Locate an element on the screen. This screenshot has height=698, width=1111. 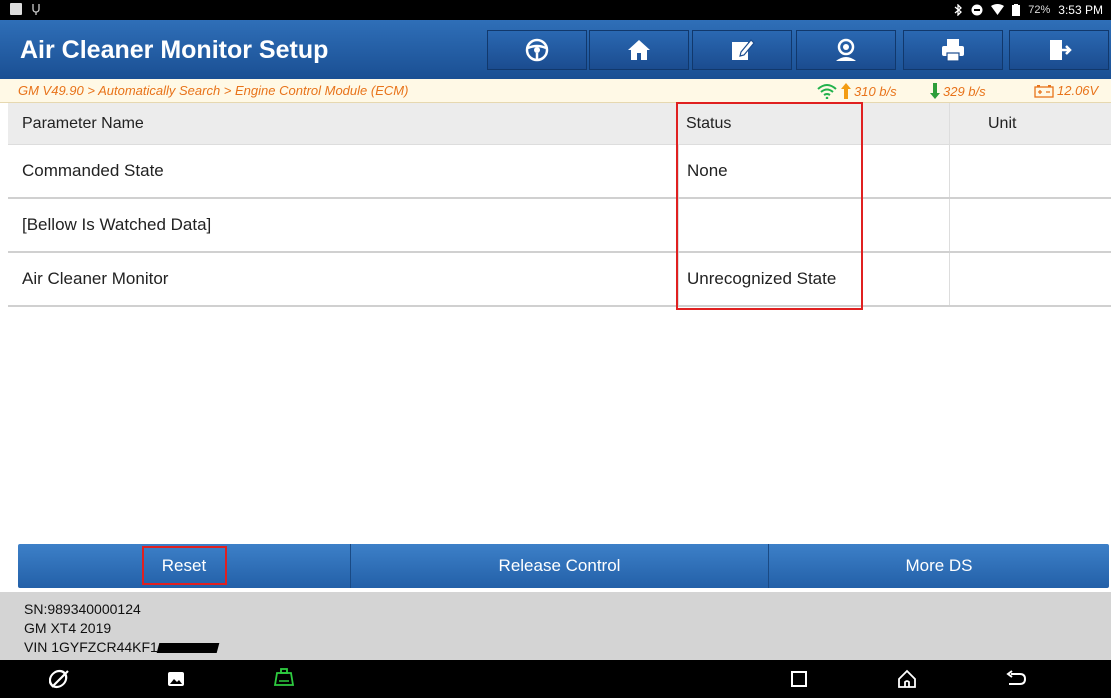
page-title: Air Cleaner Monitor Setup is located at coordinates (174, 50).